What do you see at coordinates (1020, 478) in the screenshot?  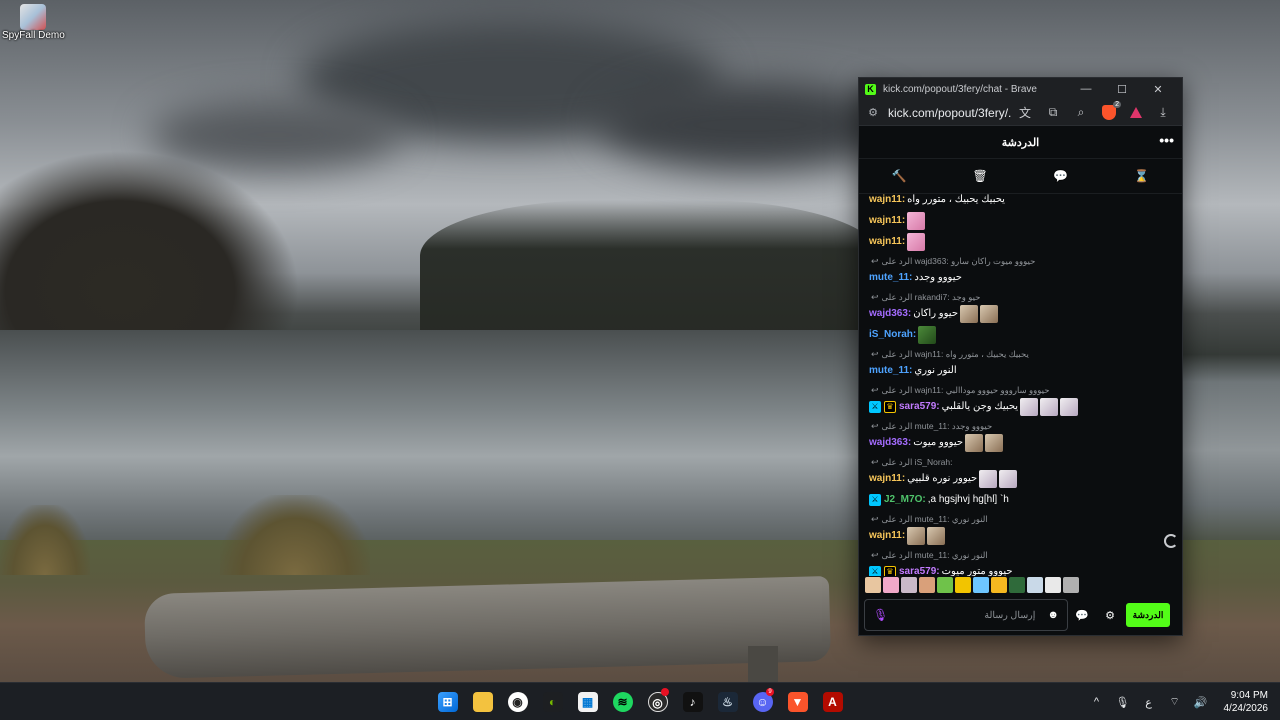 I see `chat-message: wajn11: حيوور نوره قلبيي` at bounding box center [1020, 478].